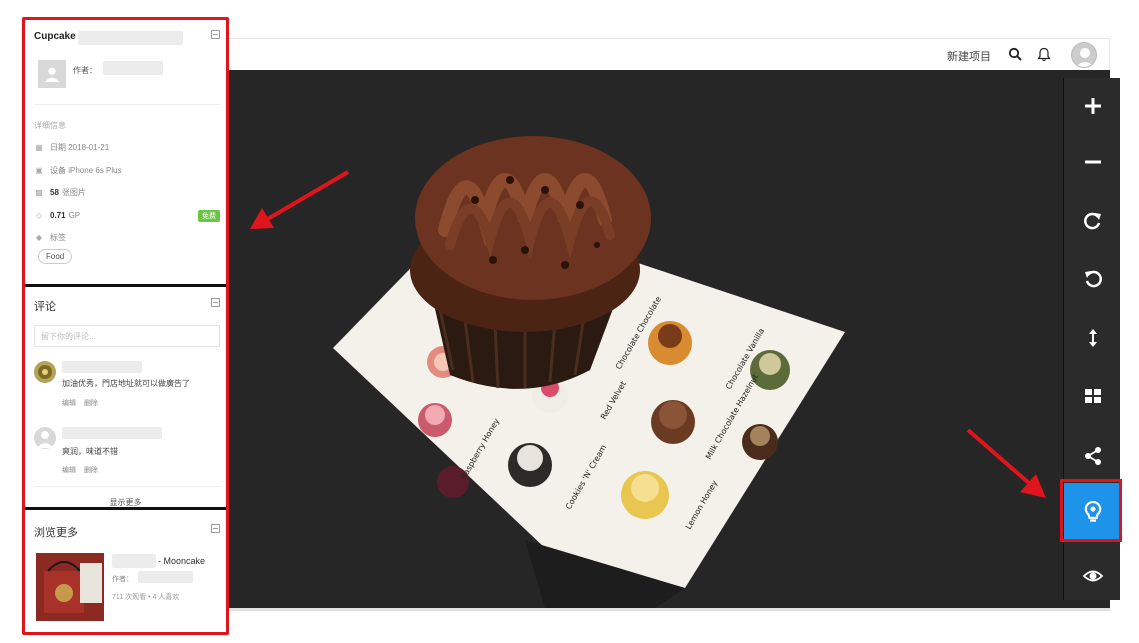 This screenshot has width=1139, height=643. I want to click on user-avatar, so click(1084, 55).